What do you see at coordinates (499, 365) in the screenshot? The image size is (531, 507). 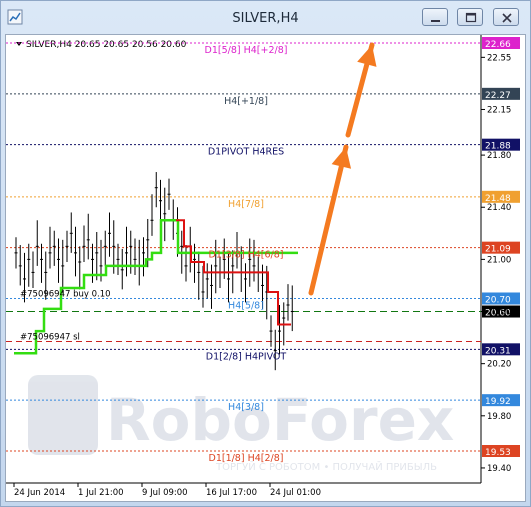 I see `y-tick-label: 20.20` at bounding box center [499, 365].